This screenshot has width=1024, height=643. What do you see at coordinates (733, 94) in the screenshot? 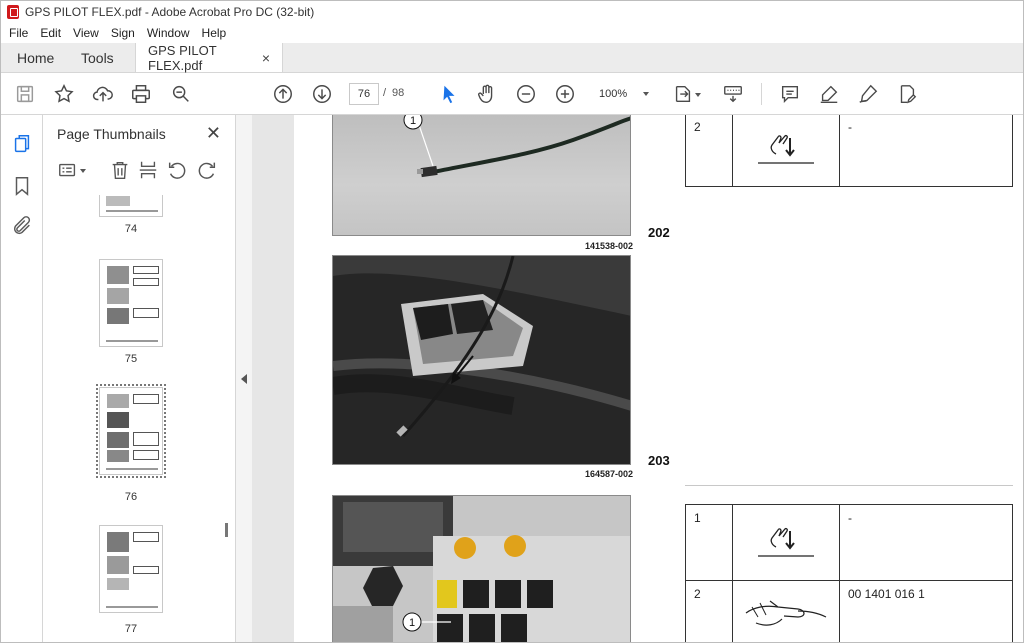
I see `keyboard-scroll-icon` at bounding box center [733, 94].